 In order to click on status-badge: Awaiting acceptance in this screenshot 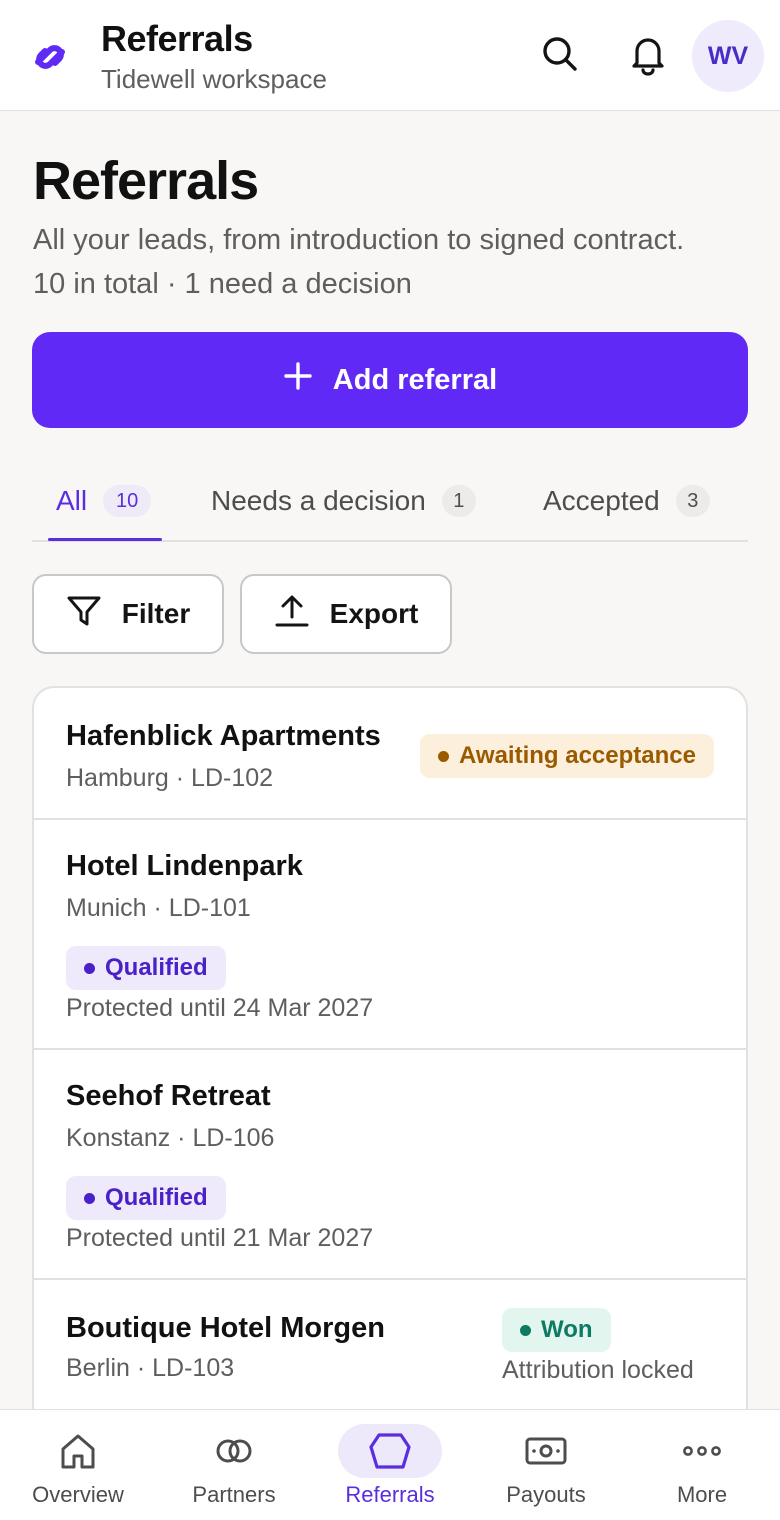, I will do `click(567, 756)`.